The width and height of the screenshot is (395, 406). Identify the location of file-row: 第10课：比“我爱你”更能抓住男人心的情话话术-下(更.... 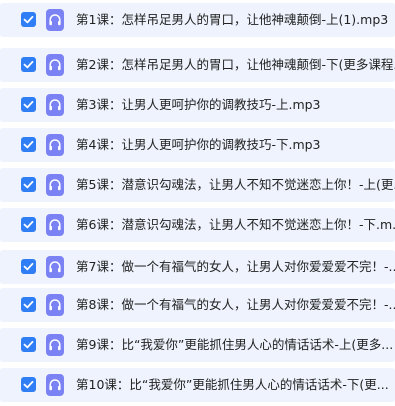
(197, 385).